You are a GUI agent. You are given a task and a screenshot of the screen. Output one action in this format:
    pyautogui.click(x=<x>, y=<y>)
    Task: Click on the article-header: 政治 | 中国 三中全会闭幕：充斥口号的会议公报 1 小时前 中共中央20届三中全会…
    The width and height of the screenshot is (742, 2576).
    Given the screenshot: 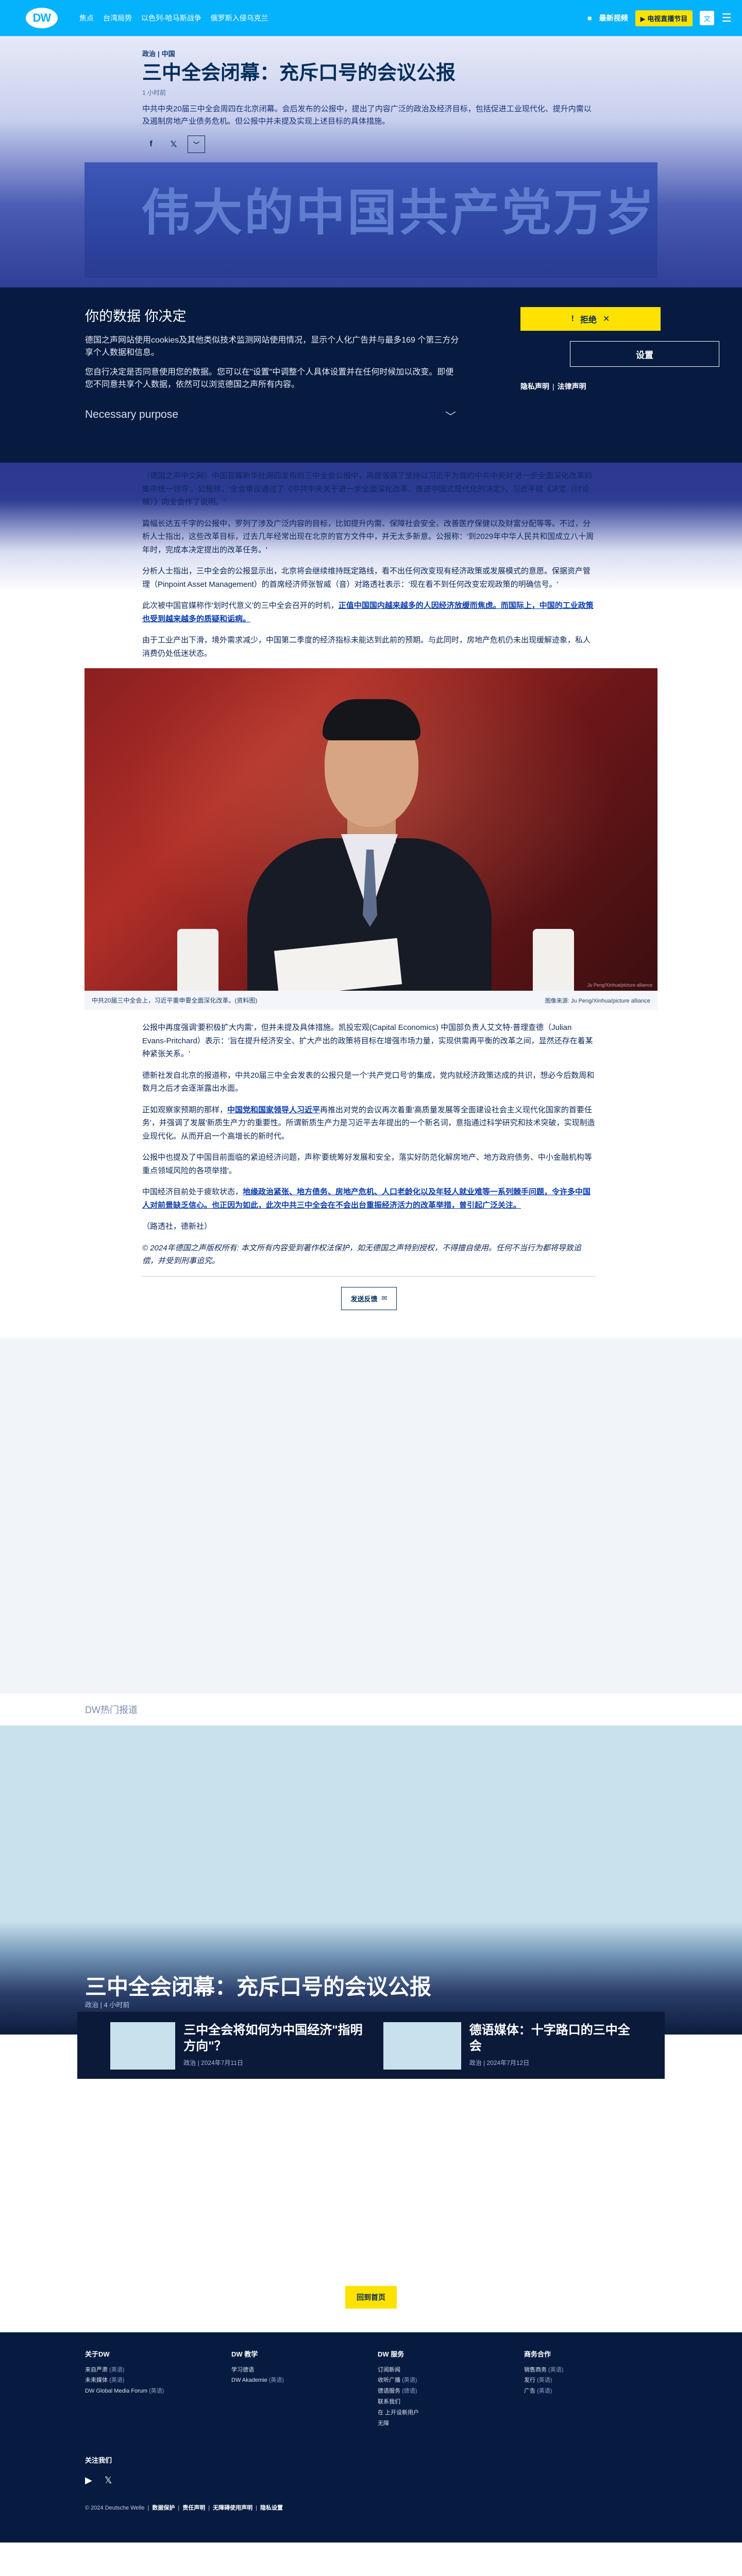 What is the action you would take?
    pyautogui.click(x=369, y=100)
    